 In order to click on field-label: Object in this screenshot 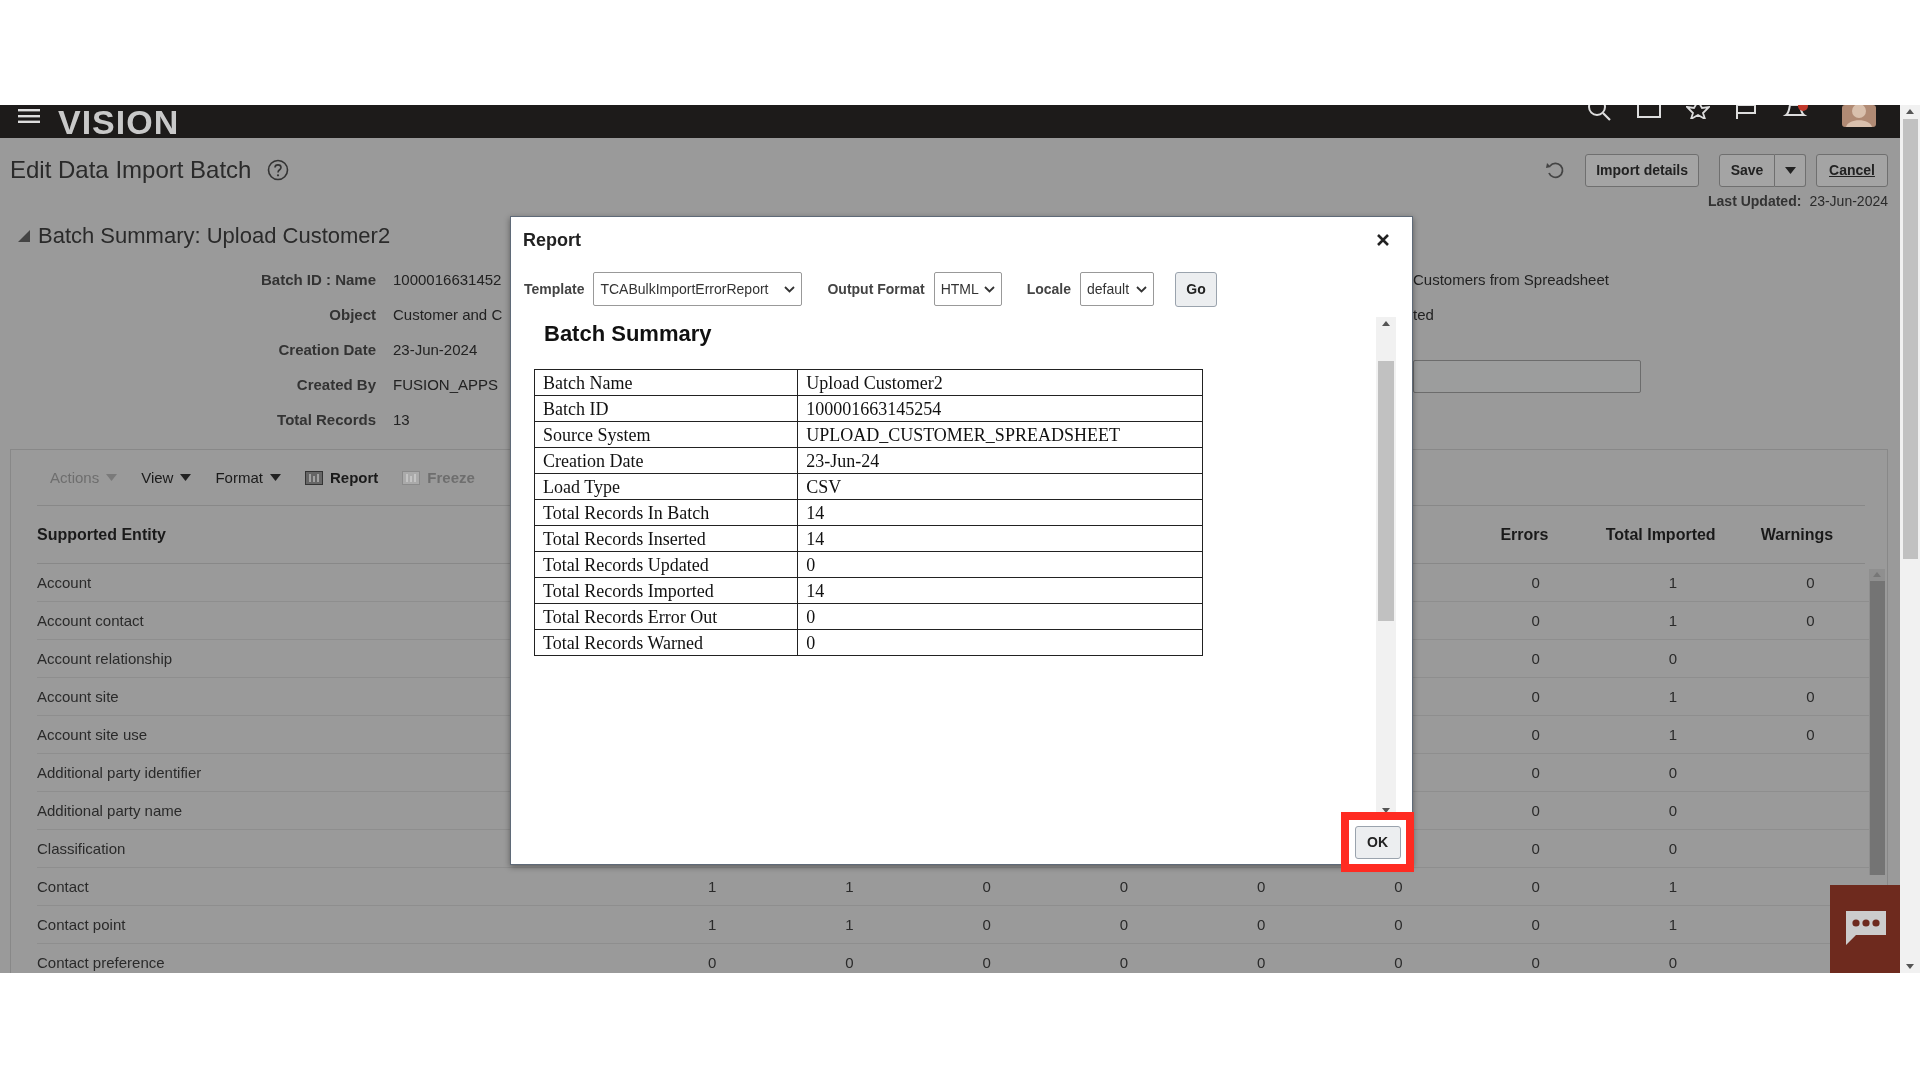, I will do `click(352, 314)`.